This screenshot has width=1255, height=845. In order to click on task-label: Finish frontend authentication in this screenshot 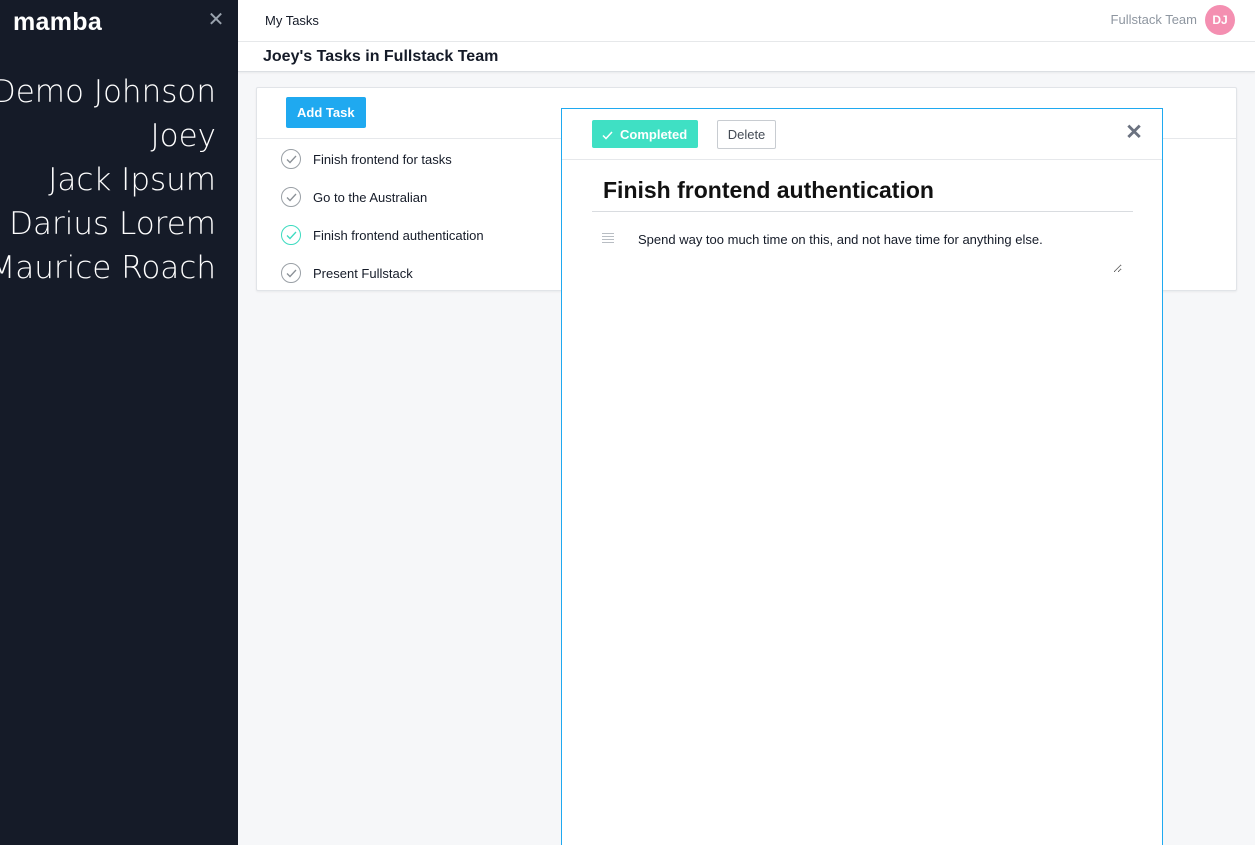, I will do `click(398, 235)`.